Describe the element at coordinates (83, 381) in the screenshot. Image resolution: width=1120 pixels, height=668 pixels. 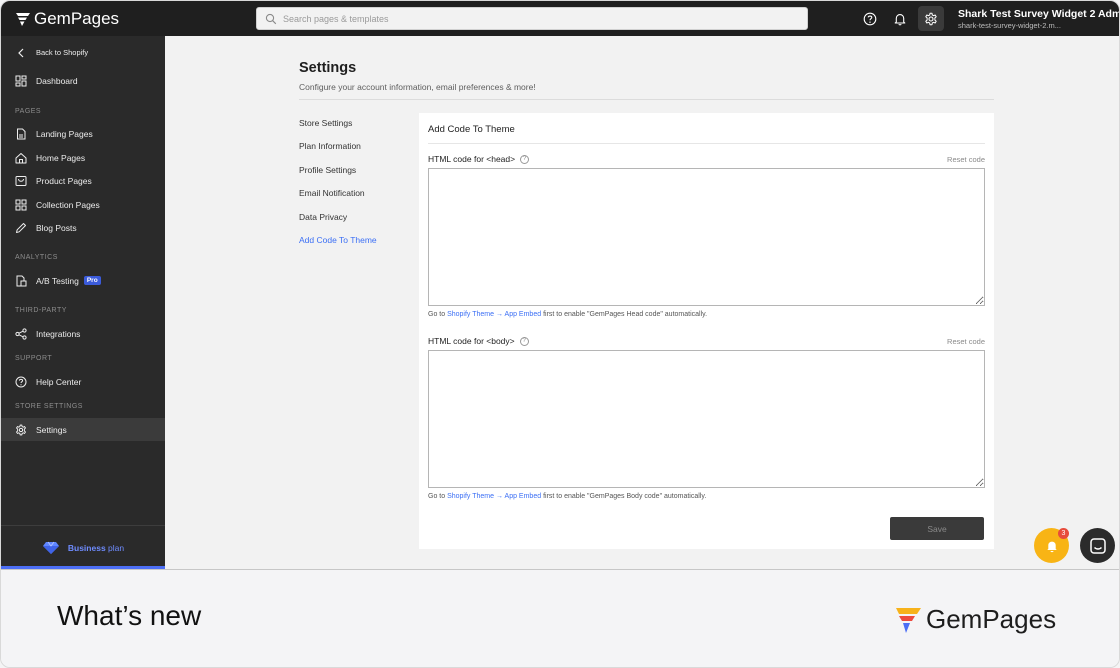
I see `sidebar-item-help-center: Help Center` at that location.